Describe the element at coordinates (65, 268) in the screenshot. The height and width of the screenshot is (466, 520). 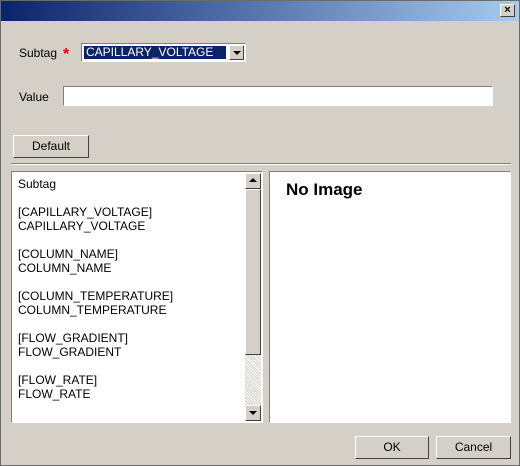
I see `list-item-name: COLUMN_NAME` at that location.